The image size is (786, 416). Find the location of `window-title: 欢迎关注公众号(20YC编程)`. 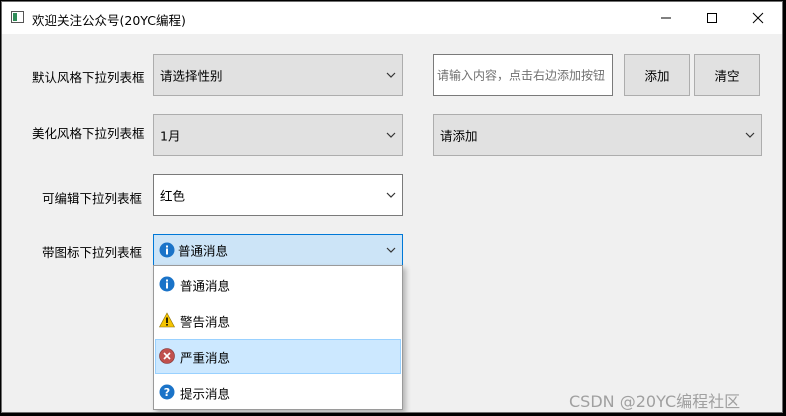

window-title: 欢迎关注公众号(20YC编程) is located at coordinates (109, 20).